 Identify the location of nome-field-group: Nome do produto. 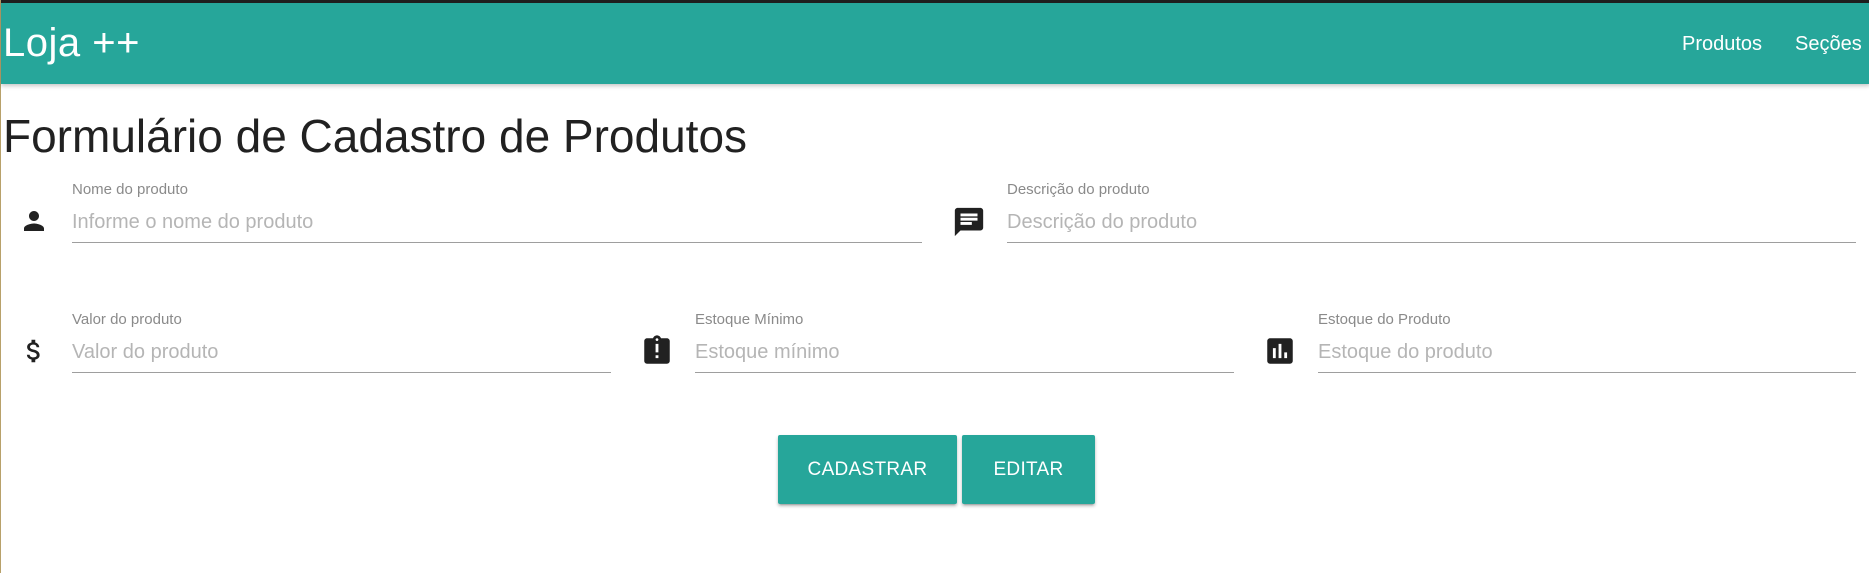
(497, 216).